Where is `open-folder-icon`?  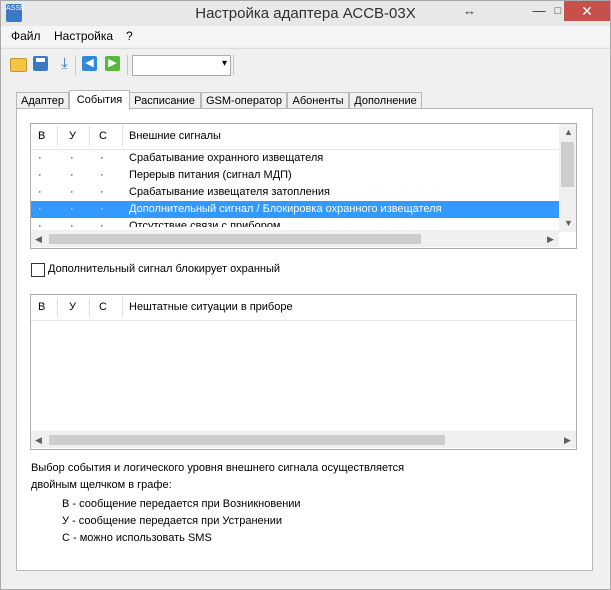
open-folder-icon is located at coordinates (18, 65).